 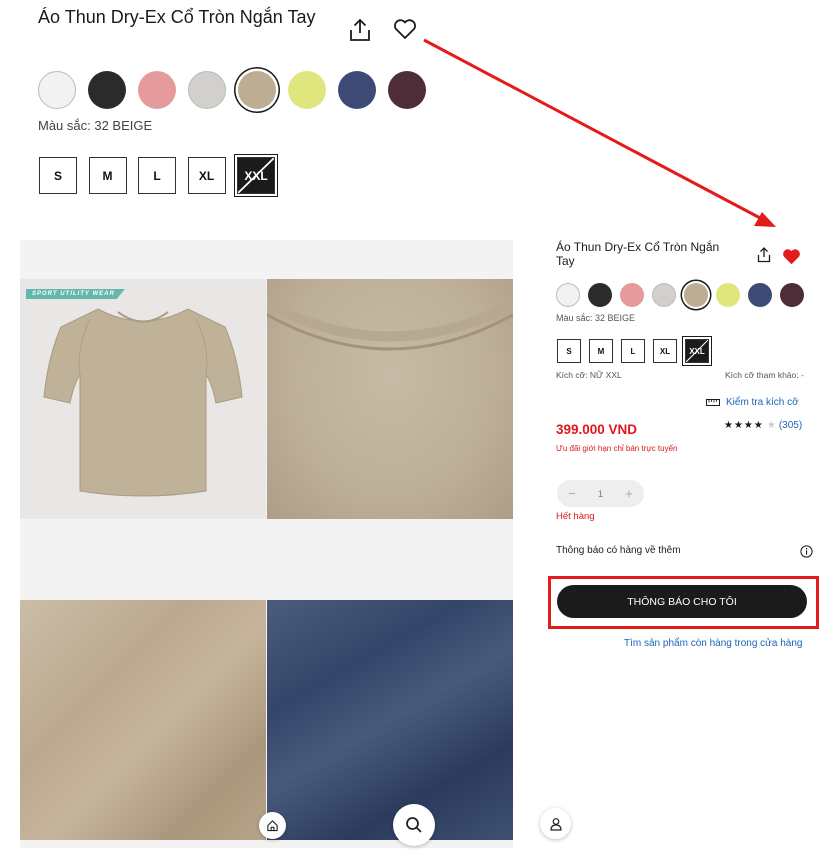 I want to click on tshirt-illustration, so click(x=143, y=402).